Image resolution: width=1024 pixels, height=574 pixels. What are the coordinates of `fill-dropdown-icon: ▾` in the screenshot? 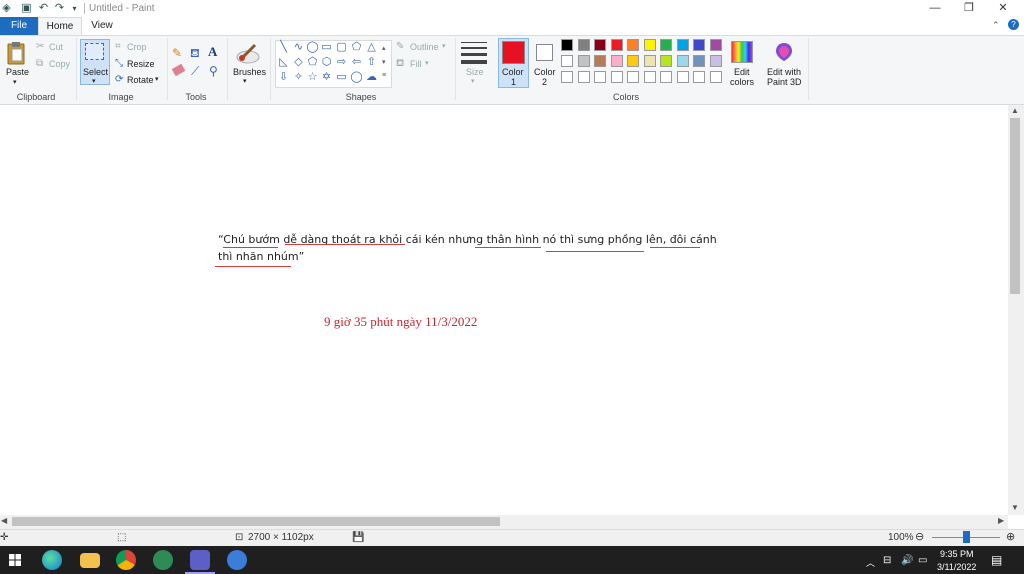 It's located at (427, 63).